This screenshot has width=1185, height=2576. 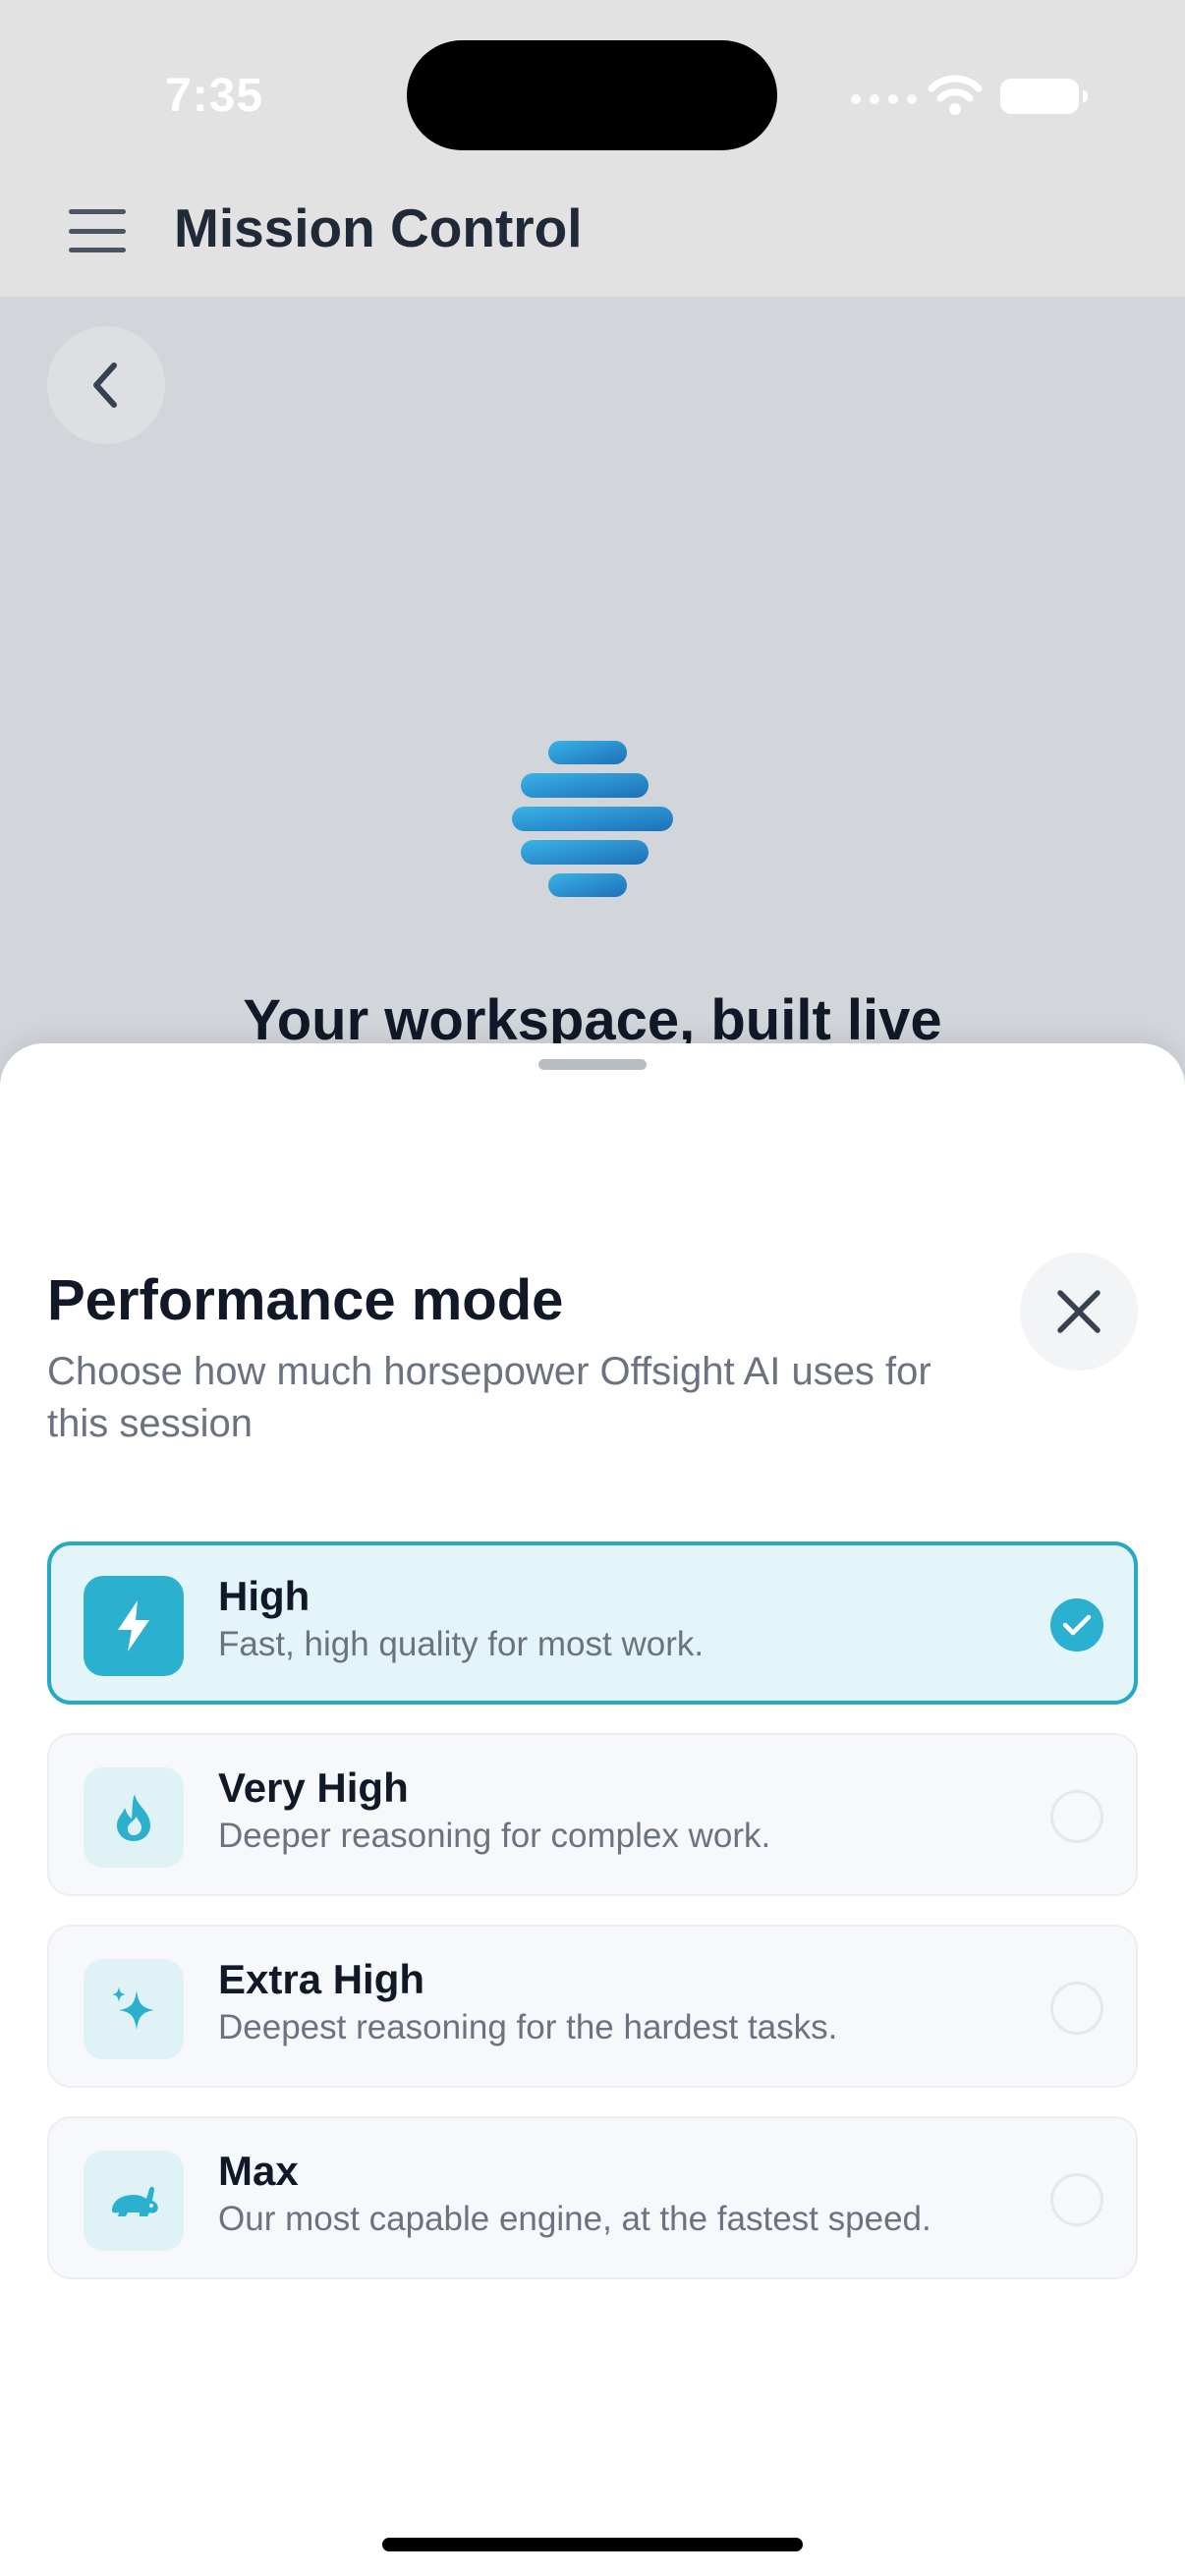 What do you see at coordinates (134, 1626) in the screenshot?
I see `lightning-icon` at bounding box center [134, 1626].